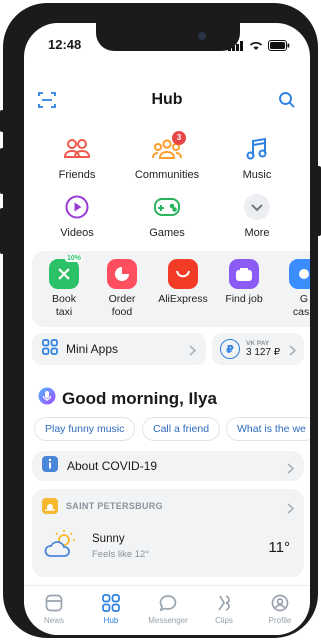  I want to click on info-icon, so click(50, 466).